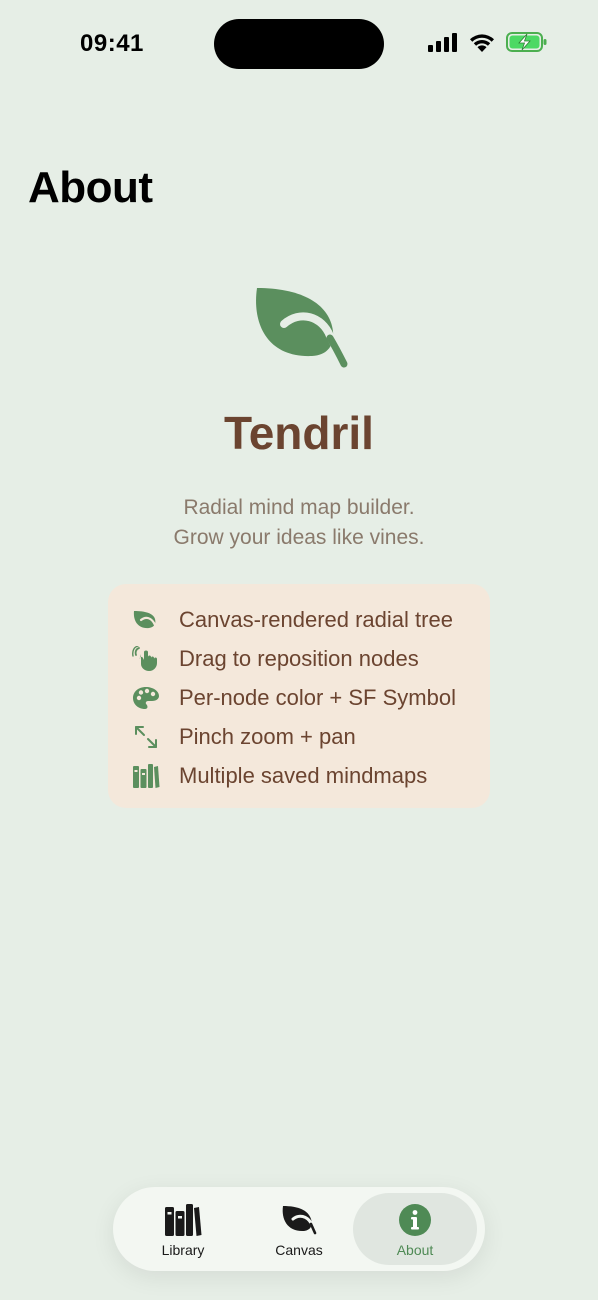 This screenshot has width=598, height=1300. Describe the element at coordinates (299, 1250) in the screenshot. I see `tab-label: Canvas` at that location.